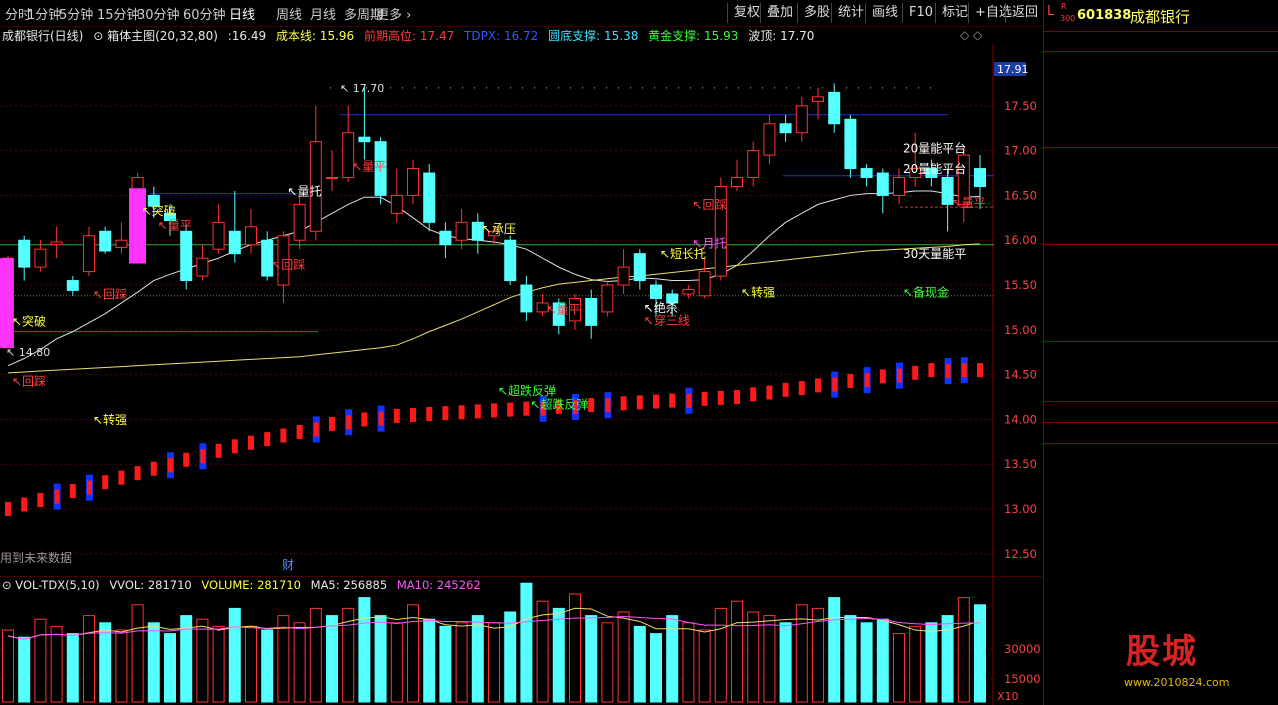 Image resolution: width=1278 pixels, height=705 pixels. What do you see at coordinates (971, 35) in the screenshot?
I see `collapse-icon: ◇ ◇` at bounding box center [971, 35].